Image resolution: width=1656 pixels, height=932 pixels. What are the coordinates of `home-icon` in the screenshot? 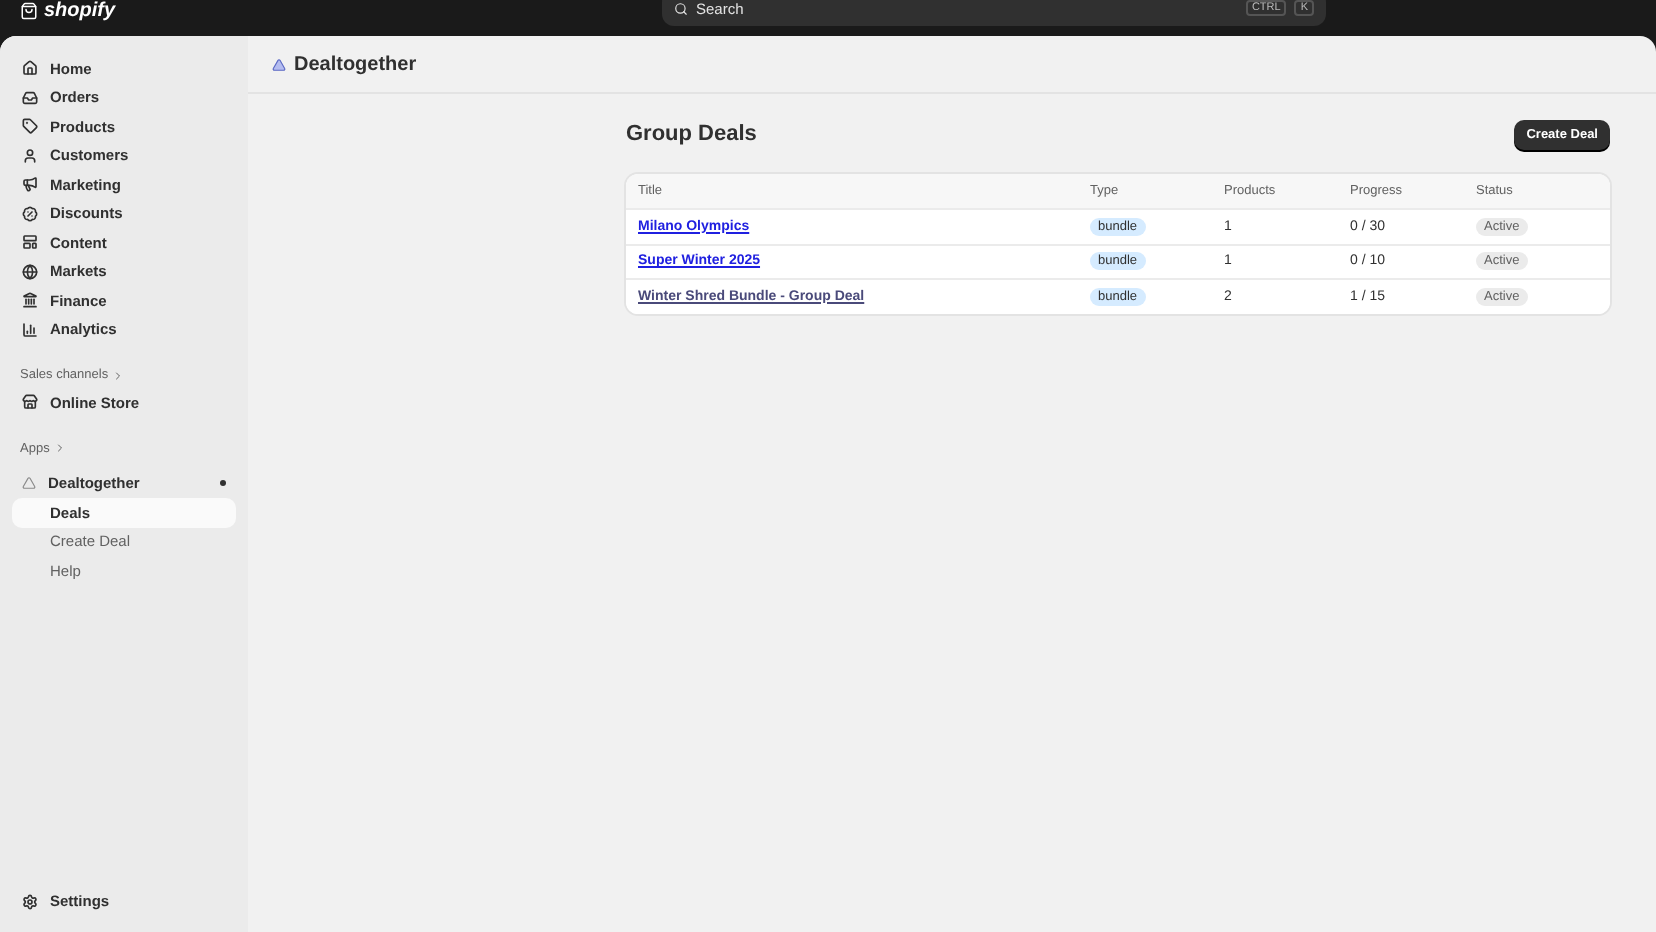 It's located at (30, 68).